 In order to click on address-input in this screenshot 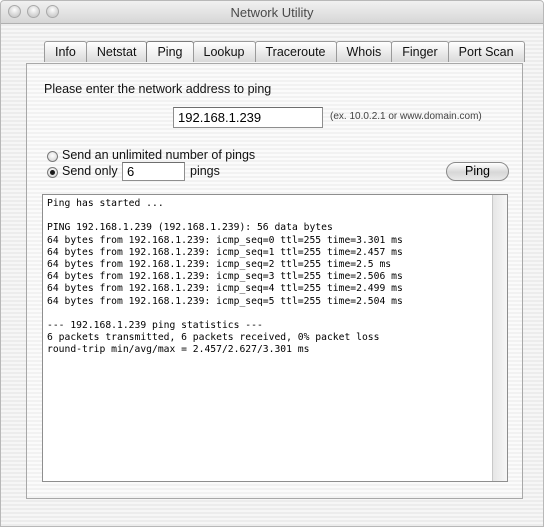, I will do `click(248, 117)`.